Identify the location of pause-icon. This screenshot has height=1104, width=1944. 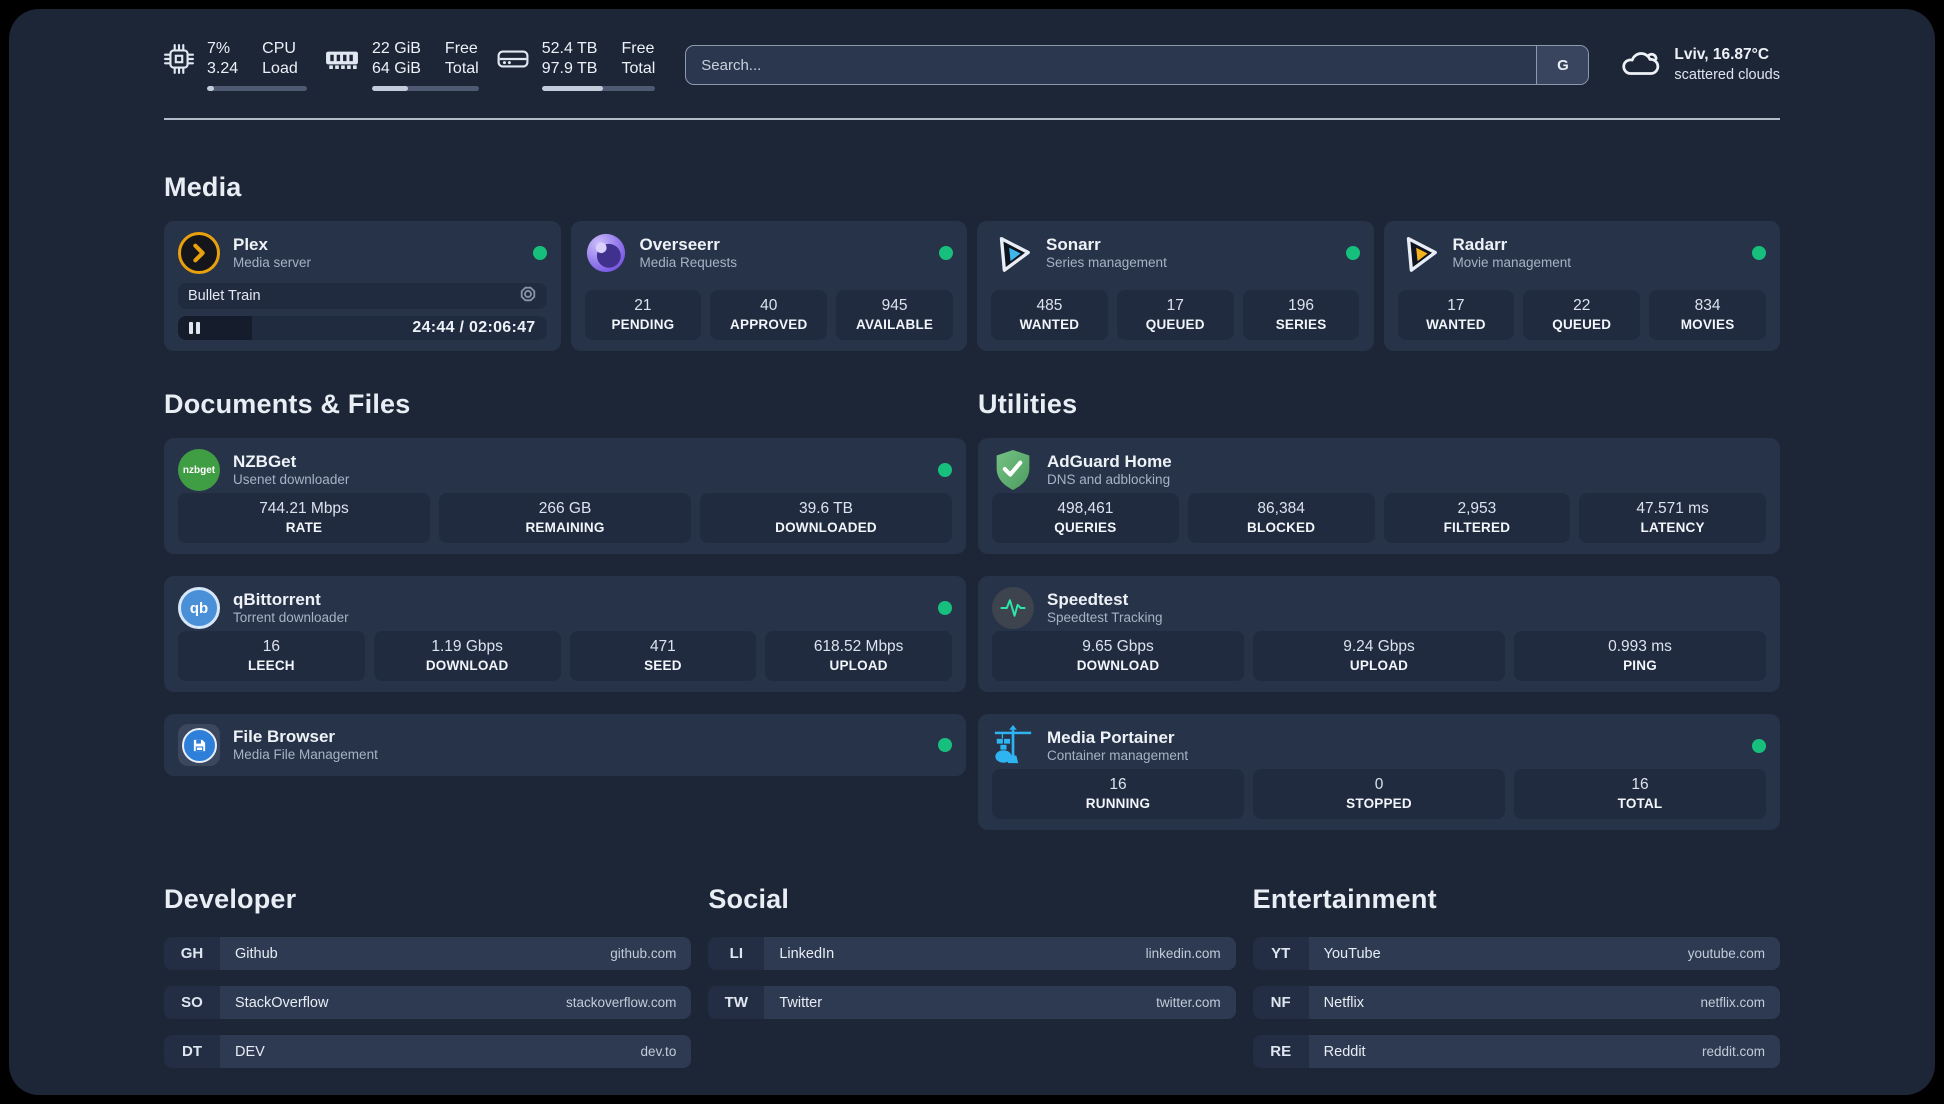
(194, 327).